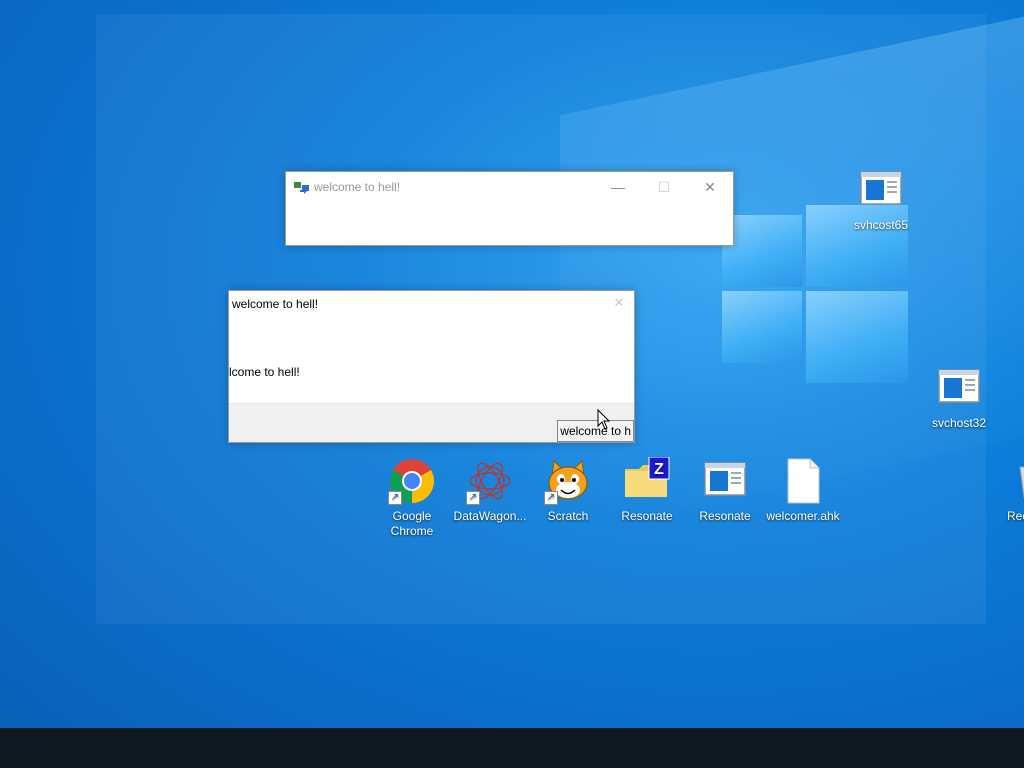 This screenshot has width=1024, height=768. I want to click on desktop-icon-scratch: ↗ Scratch, so click(568, 490).